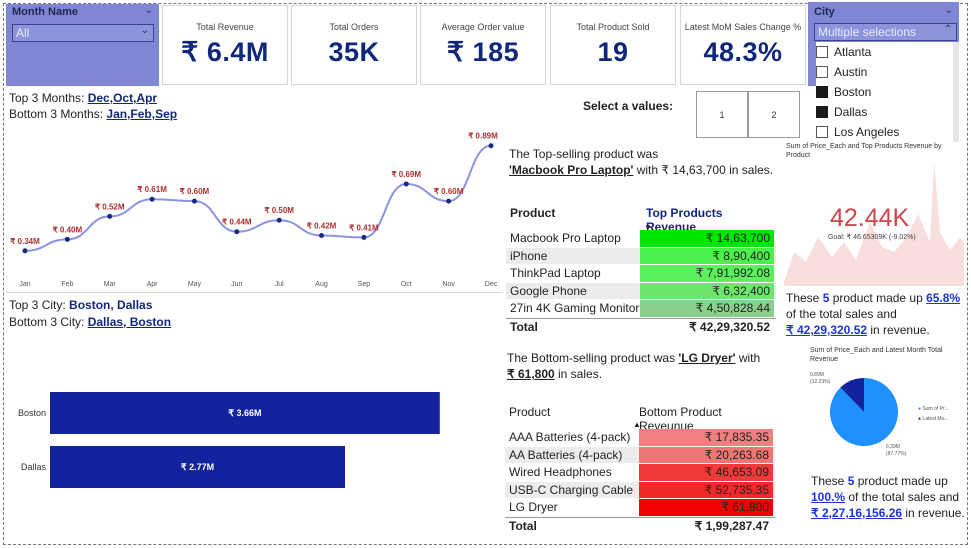 The width and height of the screenshot is (971, 548). Describe the element at coordinates (152, 189) in the screenshot. I see `data-label: ₹ 0.61M` at that location.